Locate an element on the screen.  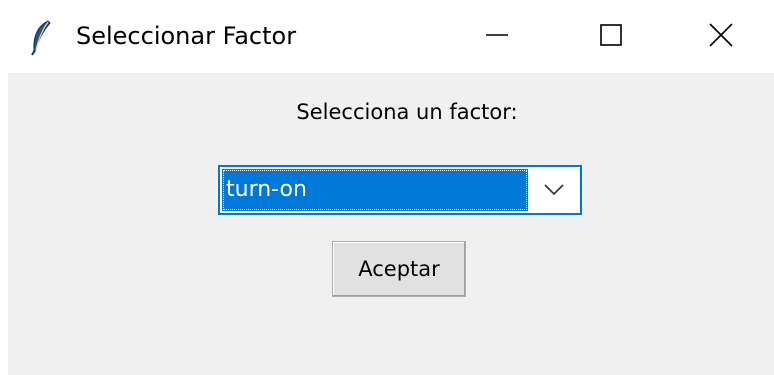
combobox-dropdown-button is located at coordinates (554, 190).